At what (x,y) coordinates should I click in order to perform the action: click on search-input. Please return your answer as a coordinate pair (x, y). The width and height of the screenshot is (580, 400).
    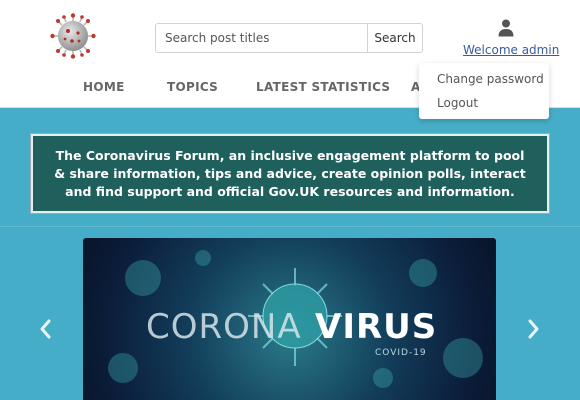
    Looking at the image, I should click on (261, 38).